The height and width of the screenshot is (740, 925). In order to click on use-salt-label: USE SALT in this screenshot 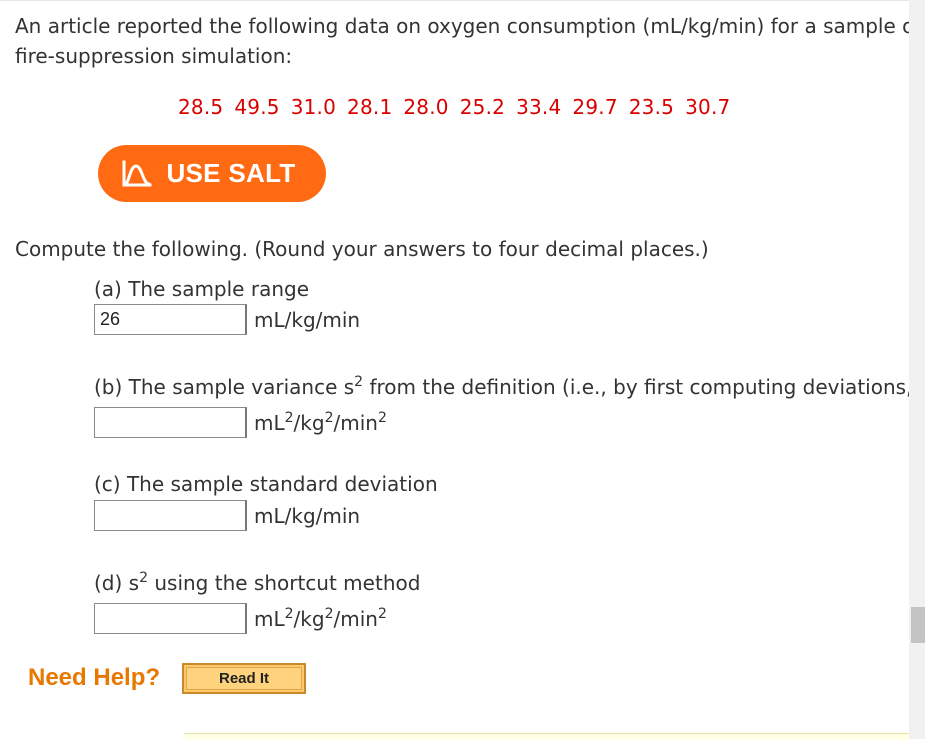, I will do `click(231, 173)`.